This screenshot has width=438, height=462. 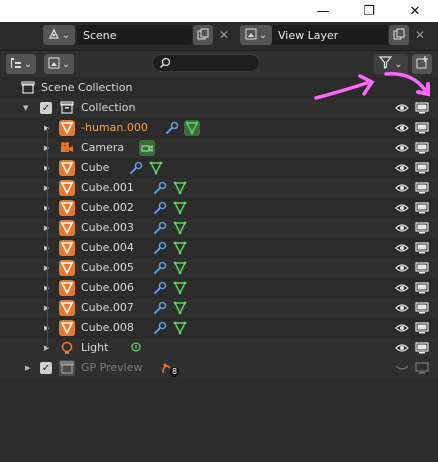 I want to click on object-row: ▶-human.000, so click(x=219, y=128).